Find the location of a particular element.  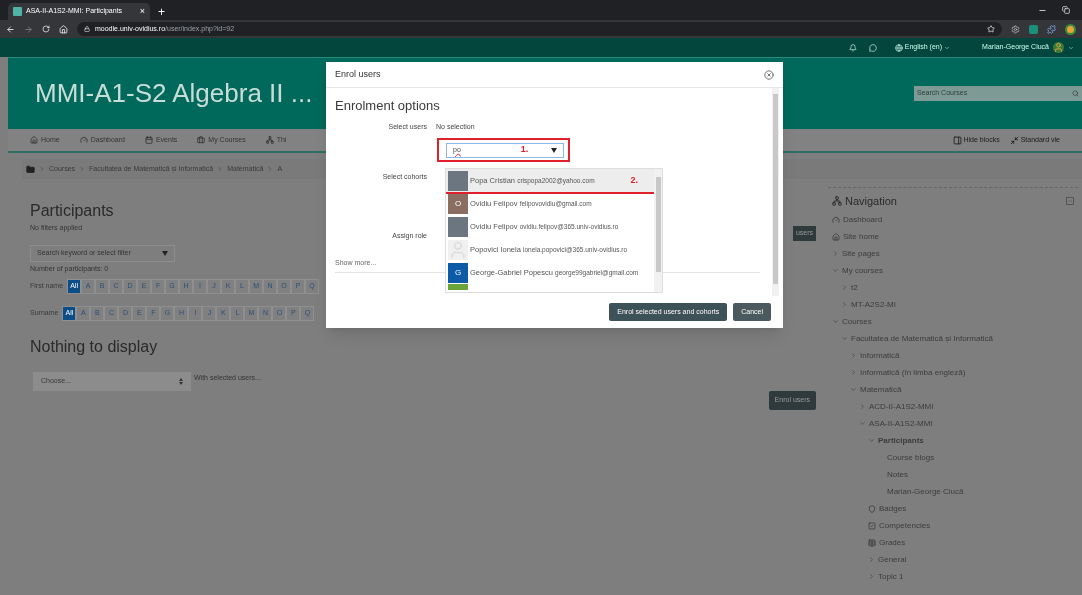

new-tab-button: + is located at coordinates (161, 12).